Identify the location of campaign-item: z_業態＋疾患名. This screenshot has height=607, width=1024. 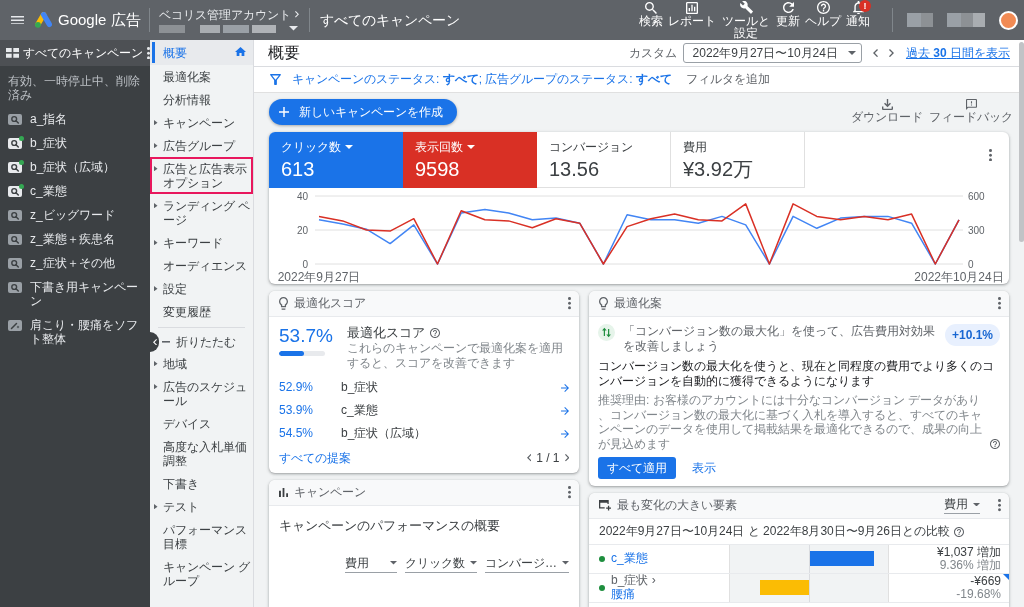
(75, 239).